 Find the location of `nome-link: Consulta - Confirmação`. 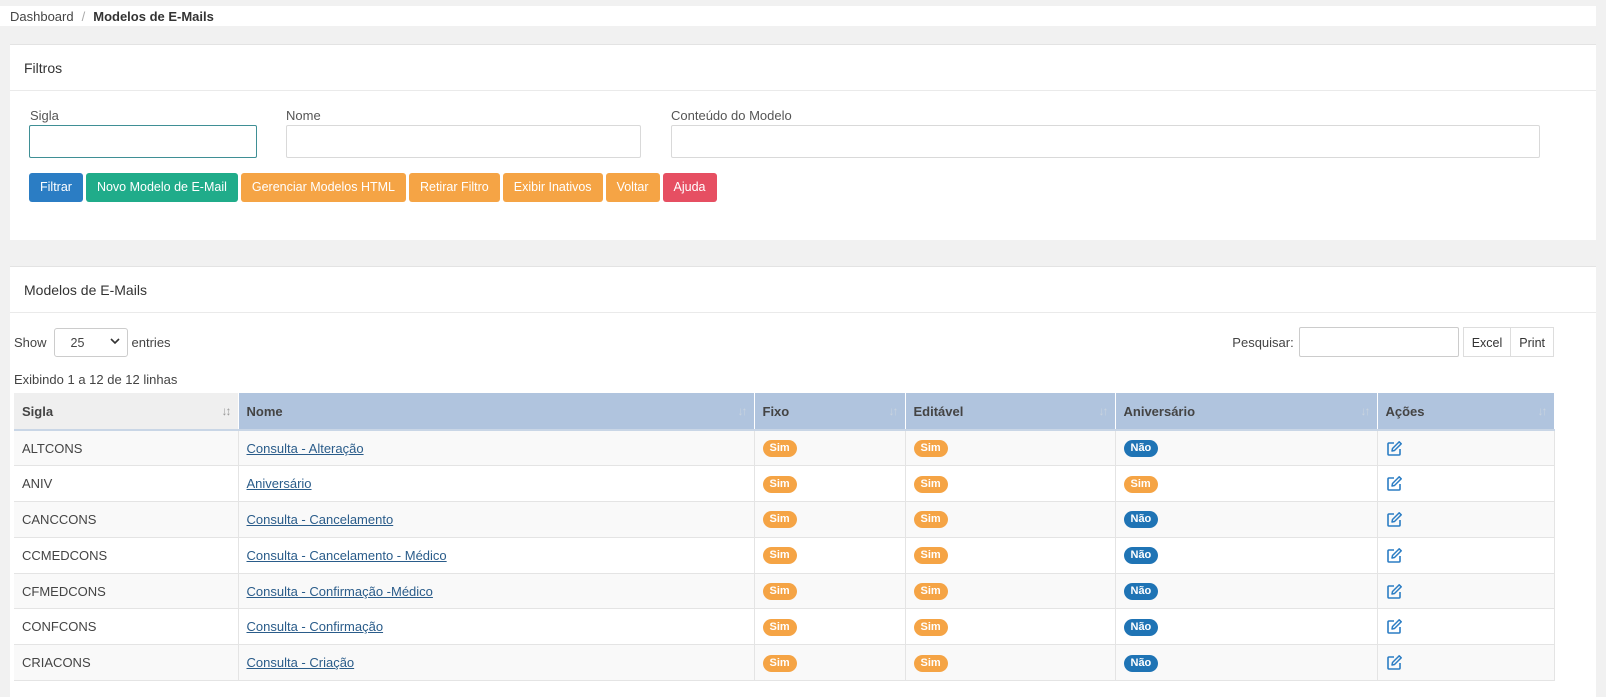

nome-link: Consulta - Confirmação is located at coordinates (315, 626).